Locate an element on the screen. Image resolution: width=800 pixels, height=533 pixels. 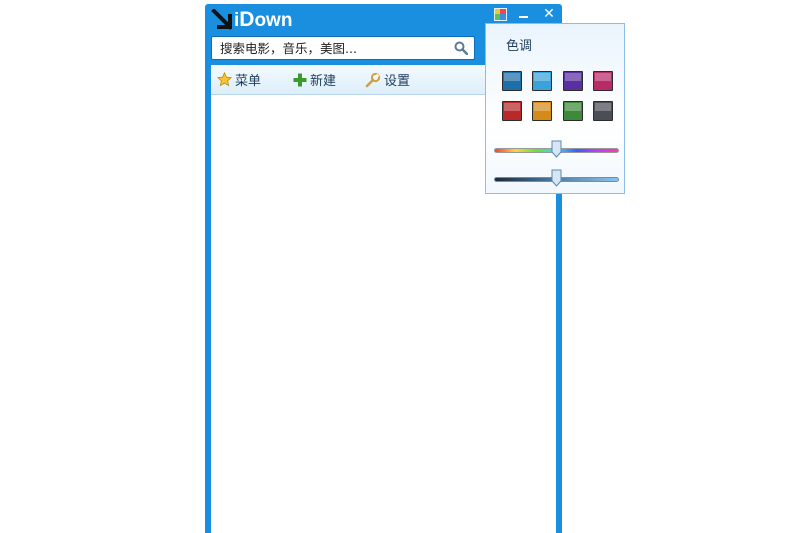
luminance-slider-thumb is located at coordinates (556, 178).